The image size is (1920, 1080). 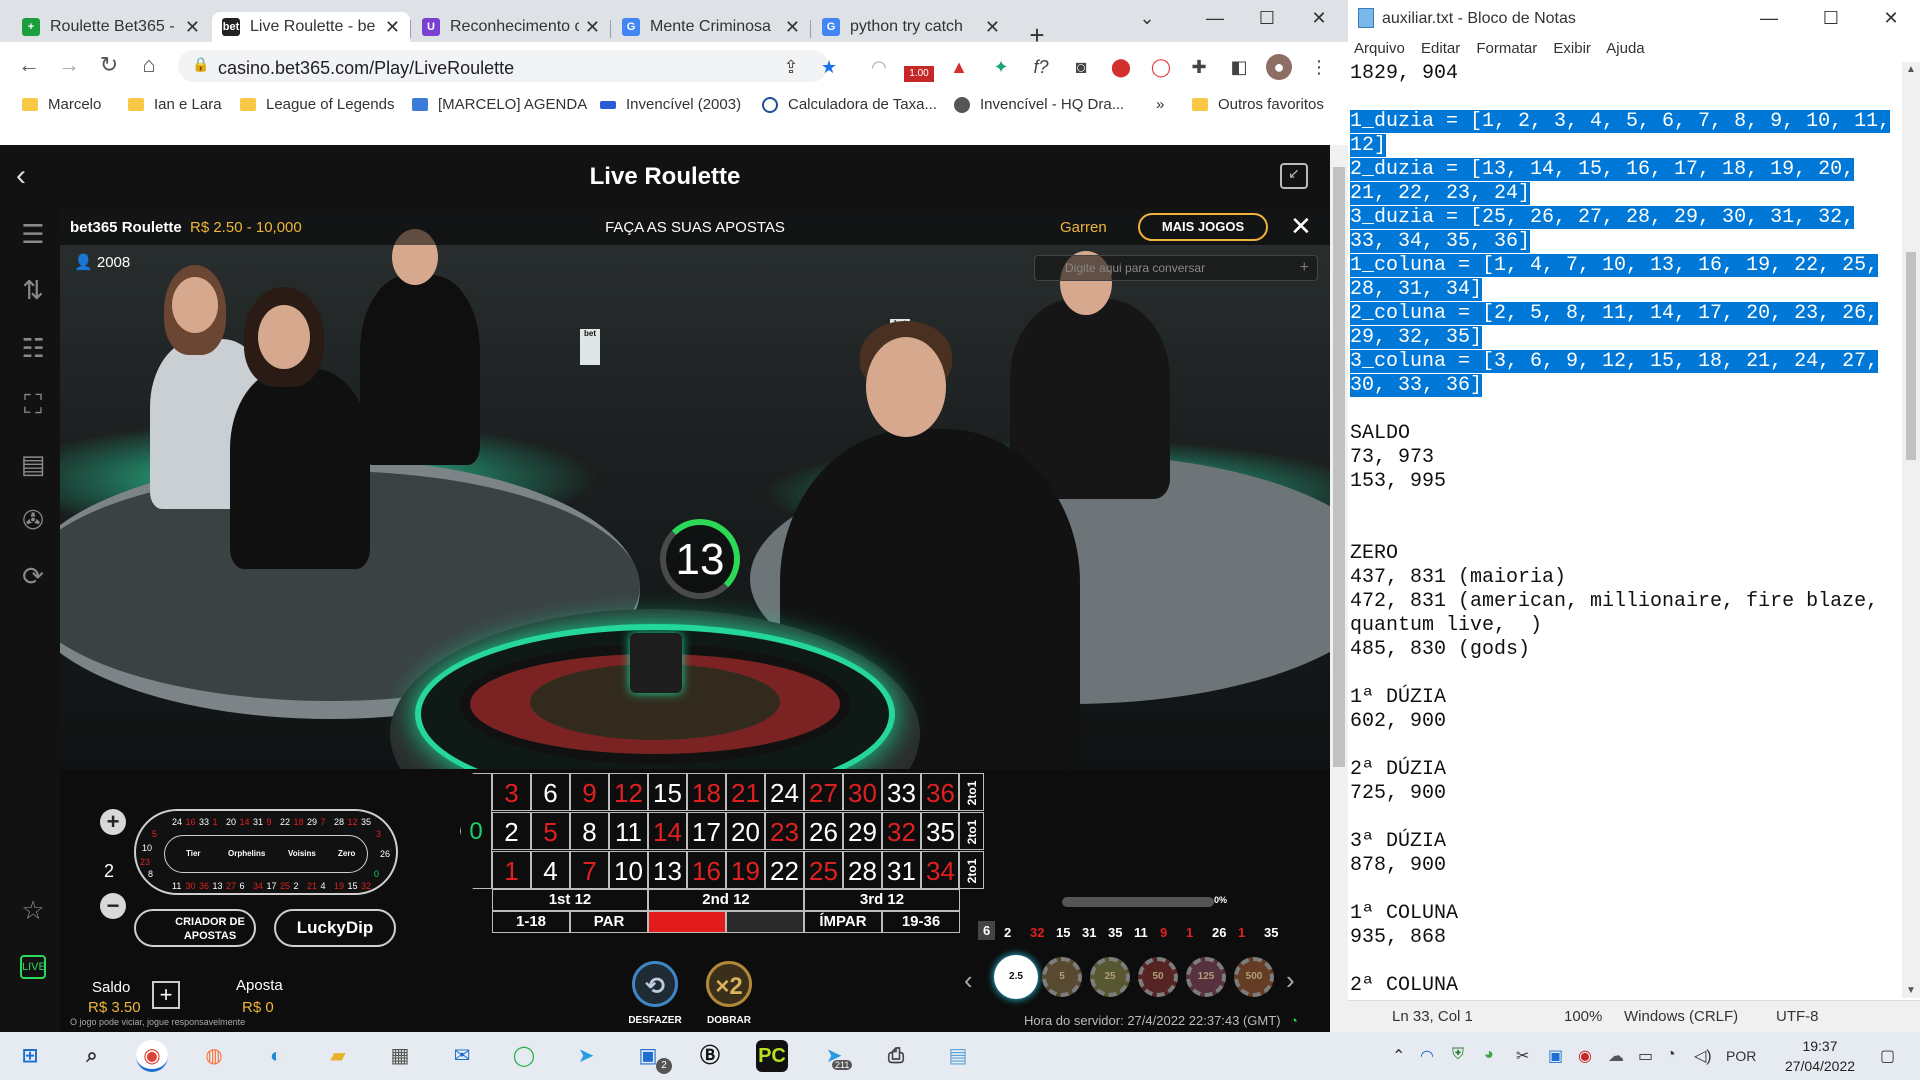 What do you see at coordinates (628, 870) in the screenshot?
I see `number-cell: 10` at bounding box center [628, 870].